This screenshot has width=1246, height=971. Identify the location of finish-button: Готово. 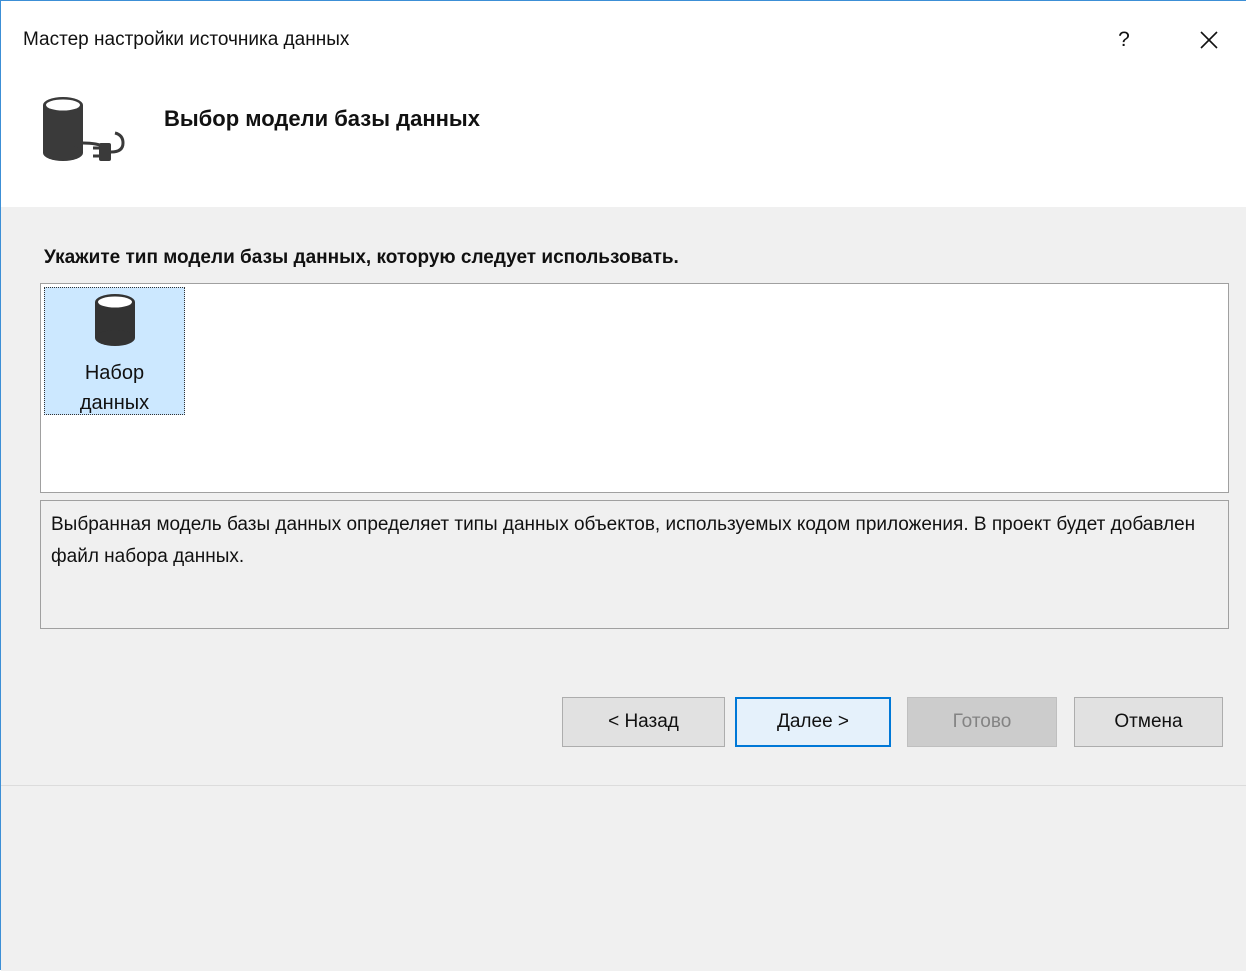
(982, 722).